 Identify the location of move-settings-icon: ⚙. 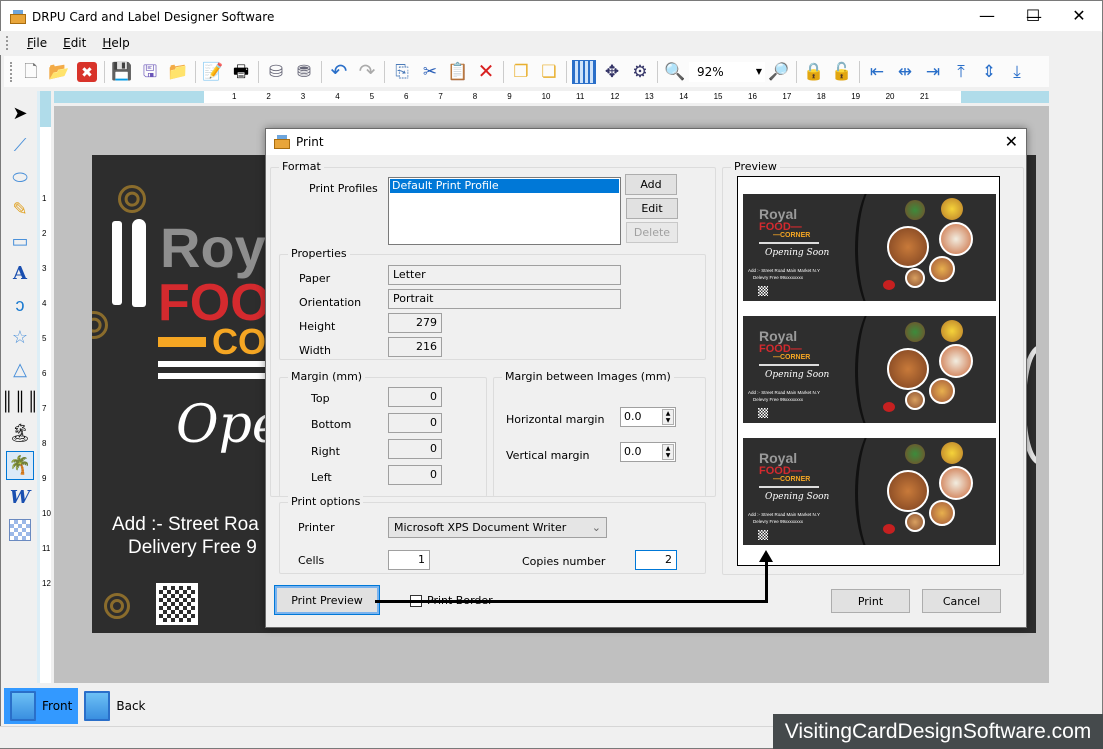
(640, 72).